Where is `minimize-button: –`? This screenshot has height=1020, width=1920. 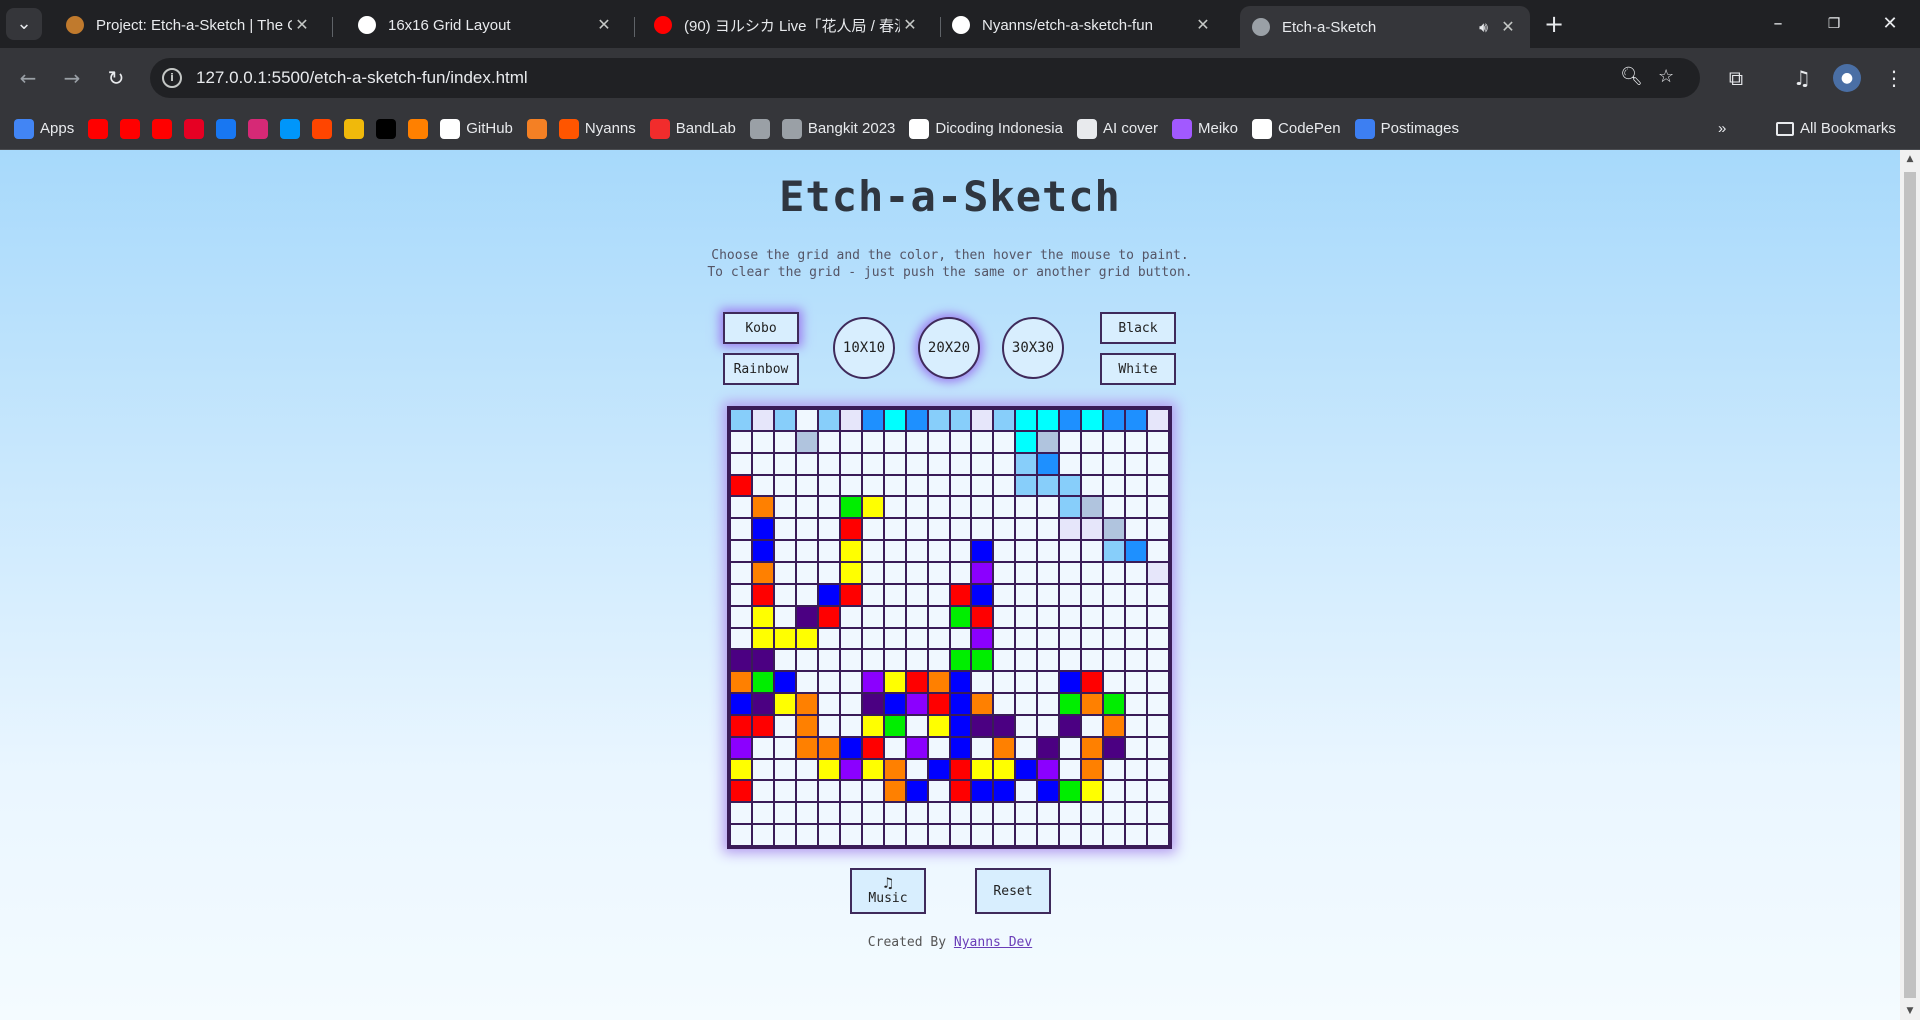
minimize-button: – is located at coordinates (1778, 24).